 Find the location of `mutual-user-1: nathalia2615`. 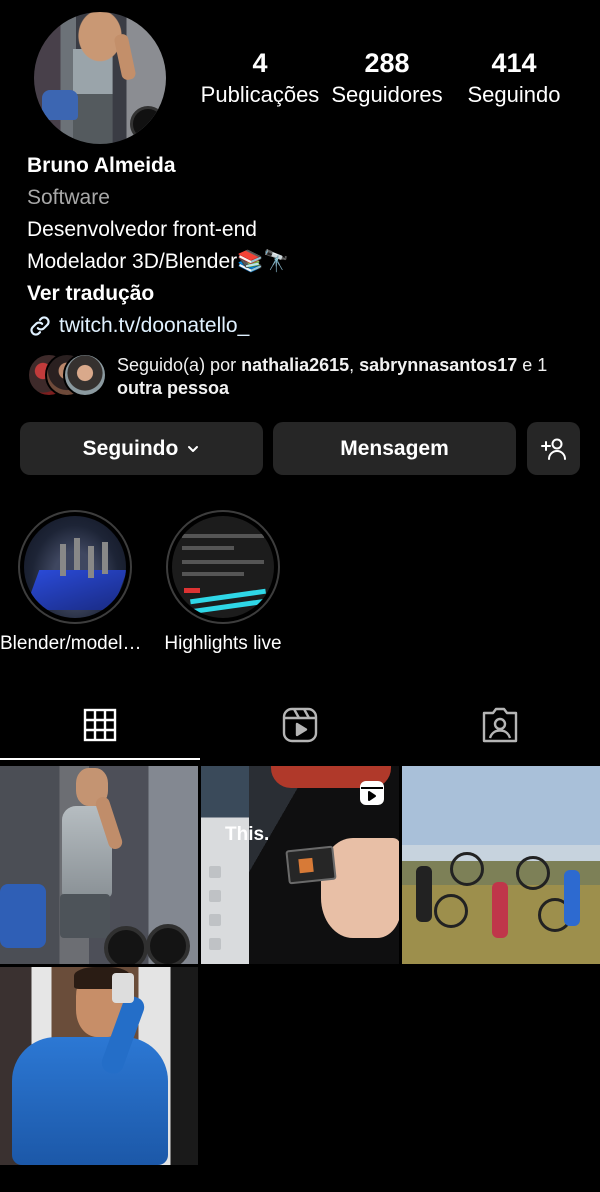

mutual-user-1: nathalia2615 is located at coordinates (295, 365).